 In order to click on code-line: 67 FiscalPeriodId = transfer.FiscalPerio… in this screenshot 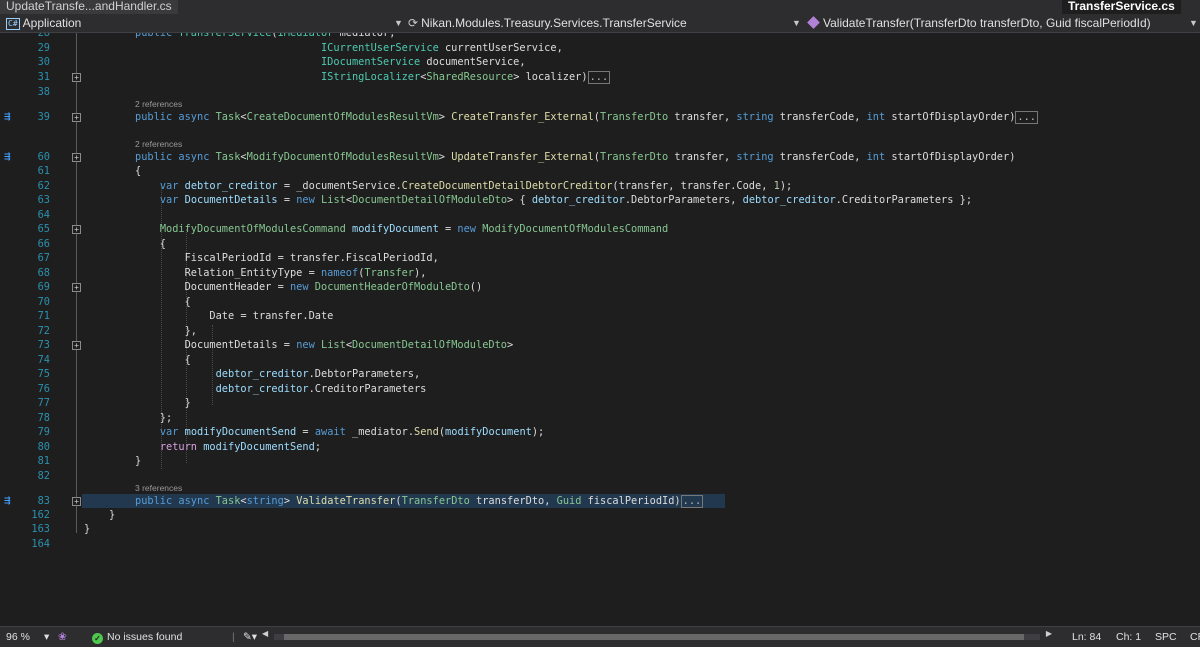, I will do `click(600, 258)`.